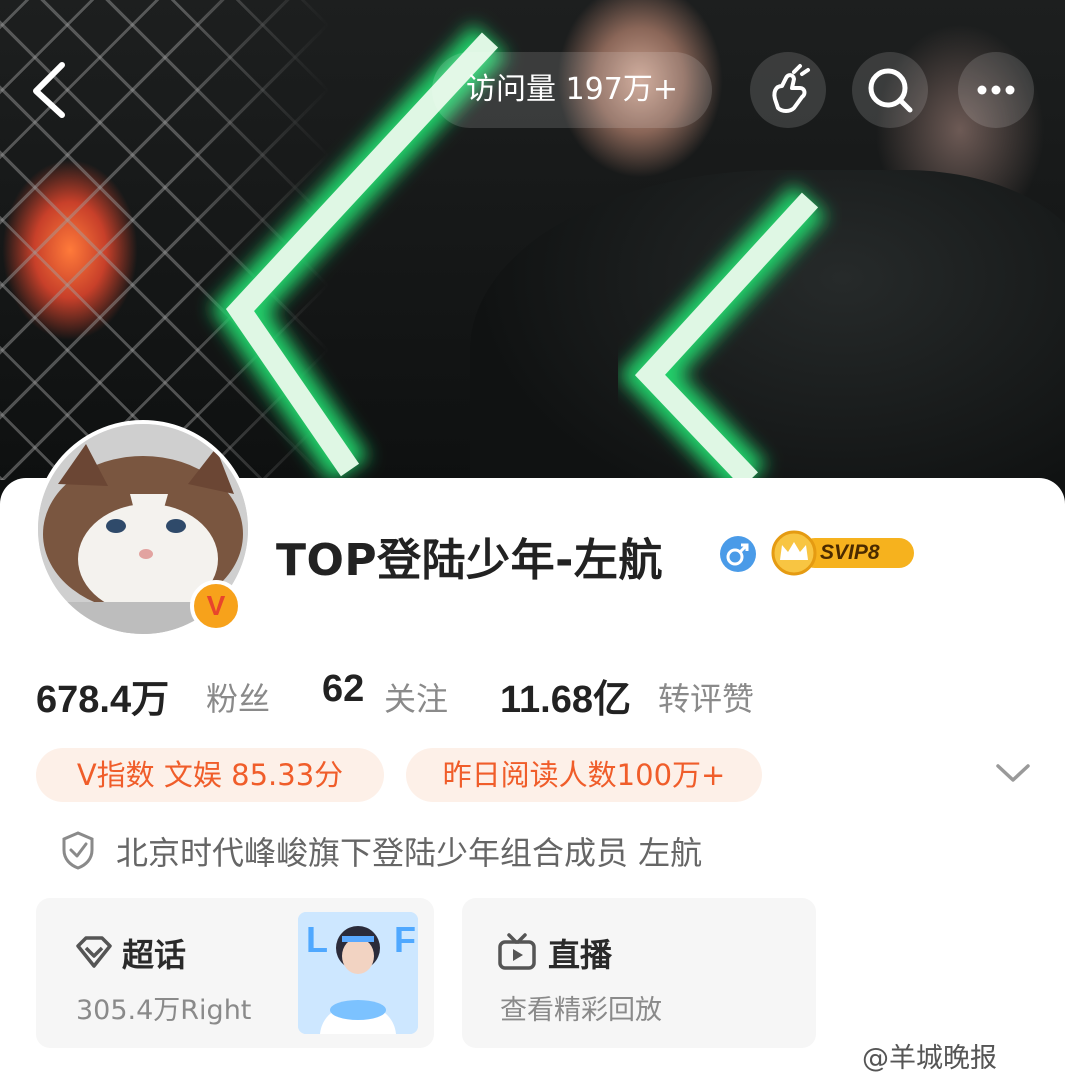 Image resolution: width=1065 pixels, height=1080 pixels. What do you see at coordinates (154, 955) in the screenshot?
I see `supertopic-title: 超话` at bounding box center [154, 955].